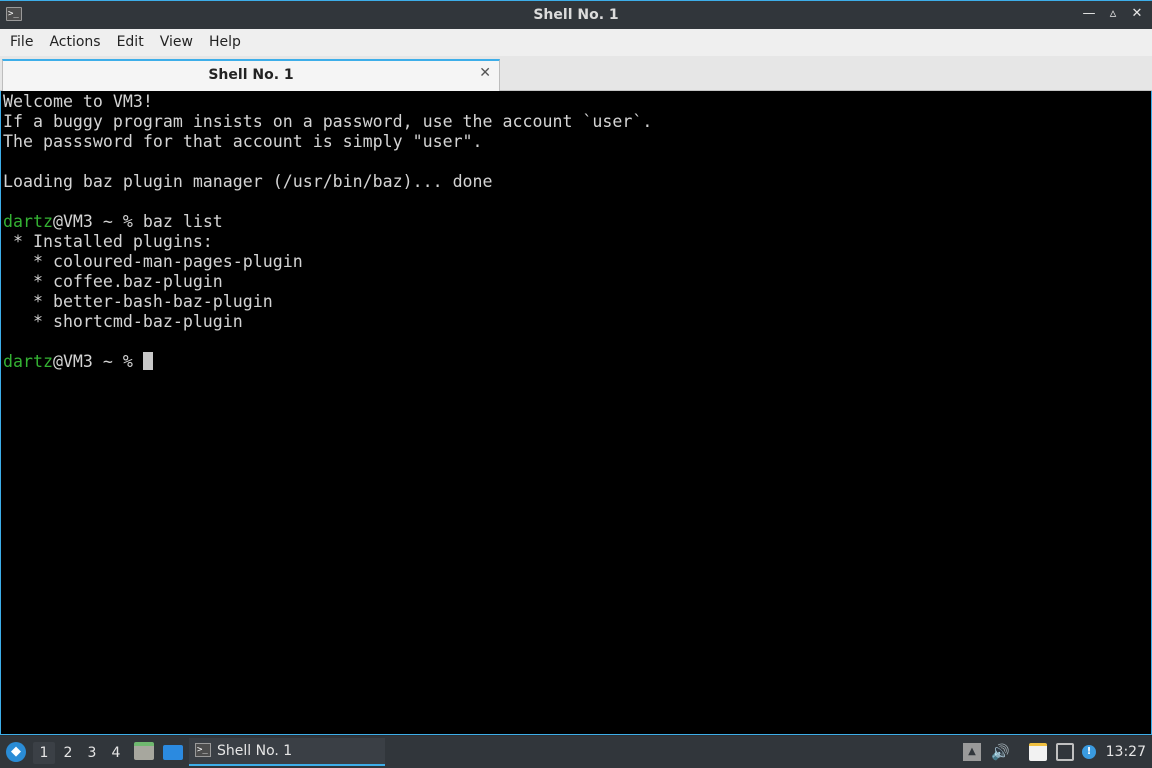 The width and height of the screenshot is (1152, 768). What do you see at coordinates (116, 753) in the screenshot?
I see `desktop-4-button: 4` at bounding box center [116, 753].